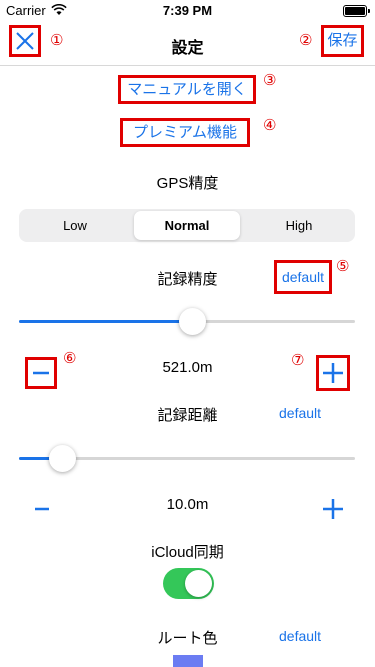 The width and height of the screenshot is (375, 667). Describe the element at coordinates (270, 80) in the screenshot. I see `annotation-3: ③` at that location.